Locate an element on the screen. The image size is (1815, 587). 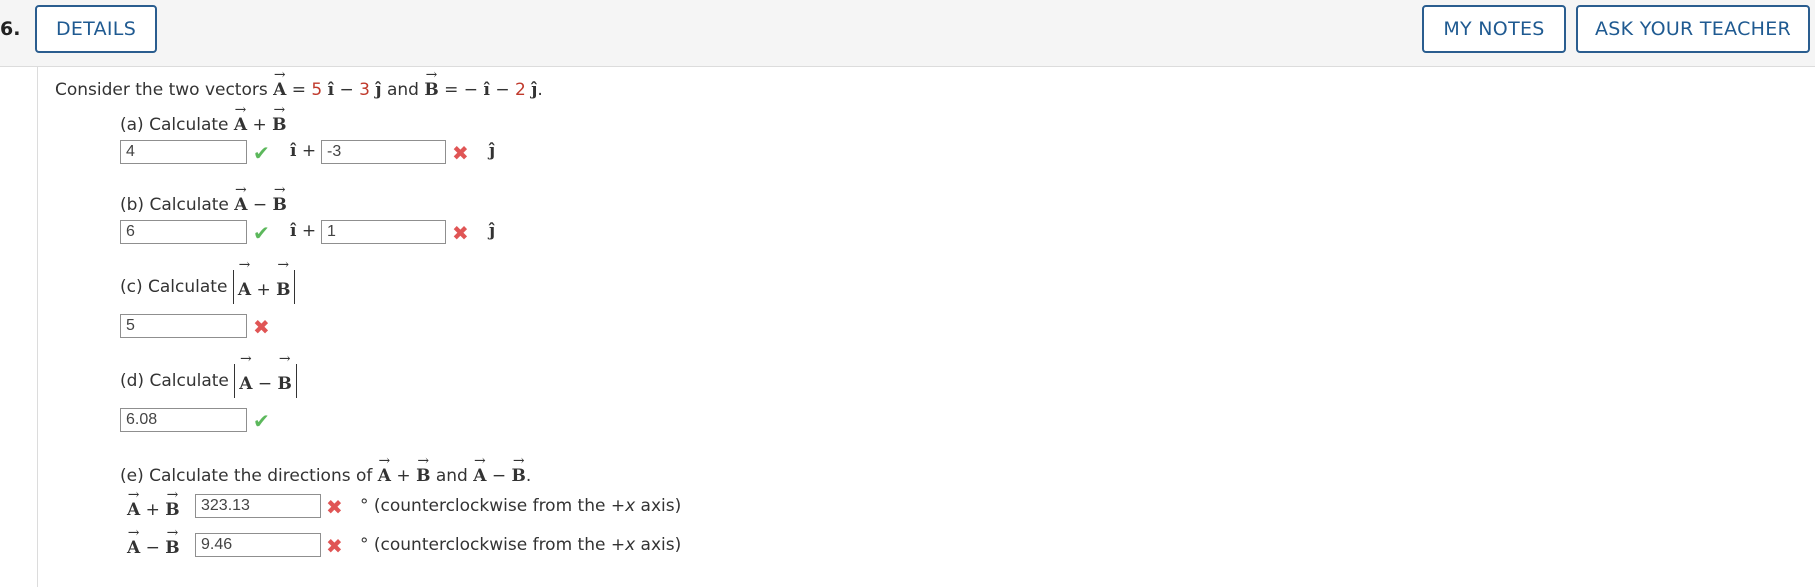
B-j-coefficient: 2 is located at coordinates (520, 90).